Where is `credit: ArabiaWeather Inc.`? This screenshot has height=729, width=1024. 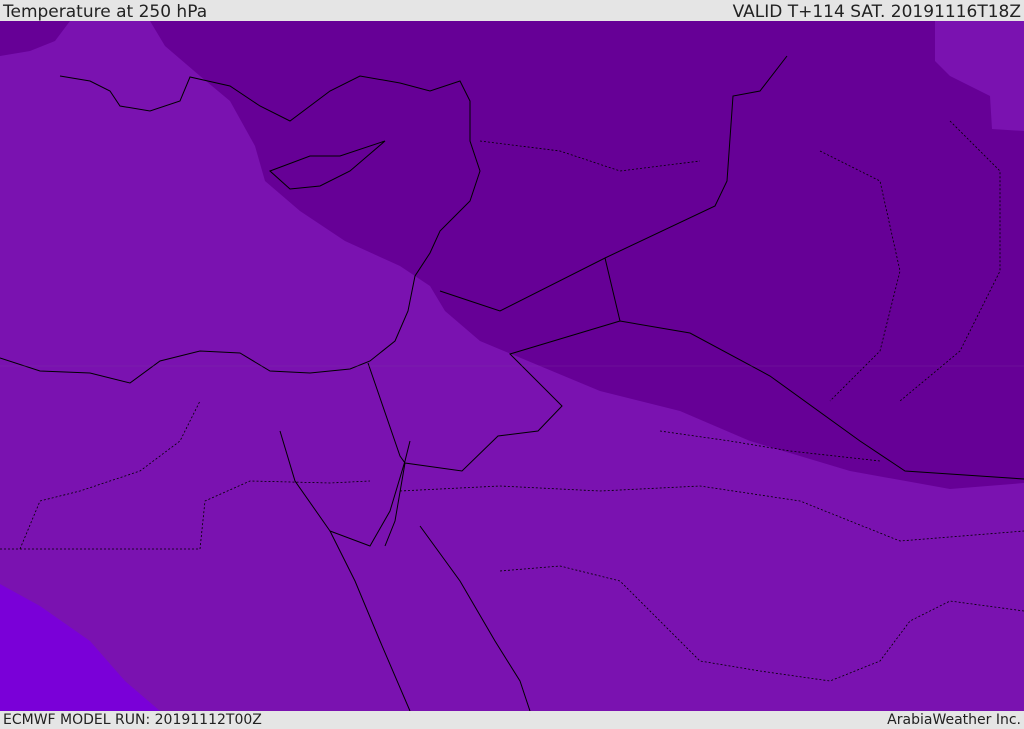
credit: ArabiaWeather Inc. is located at coordinates (954, 720).